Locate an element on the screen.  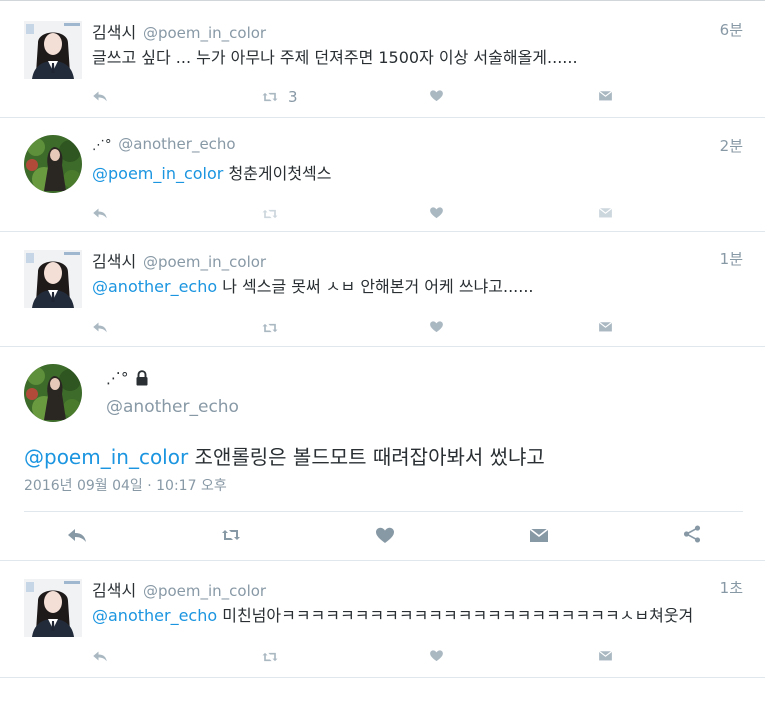
timestamp: 2분 is located at coordinates (731, 145).